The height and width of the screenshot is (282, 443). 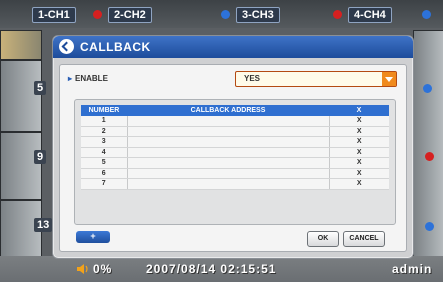 I want to click on row-number: 2, so click(x=104, y=131).